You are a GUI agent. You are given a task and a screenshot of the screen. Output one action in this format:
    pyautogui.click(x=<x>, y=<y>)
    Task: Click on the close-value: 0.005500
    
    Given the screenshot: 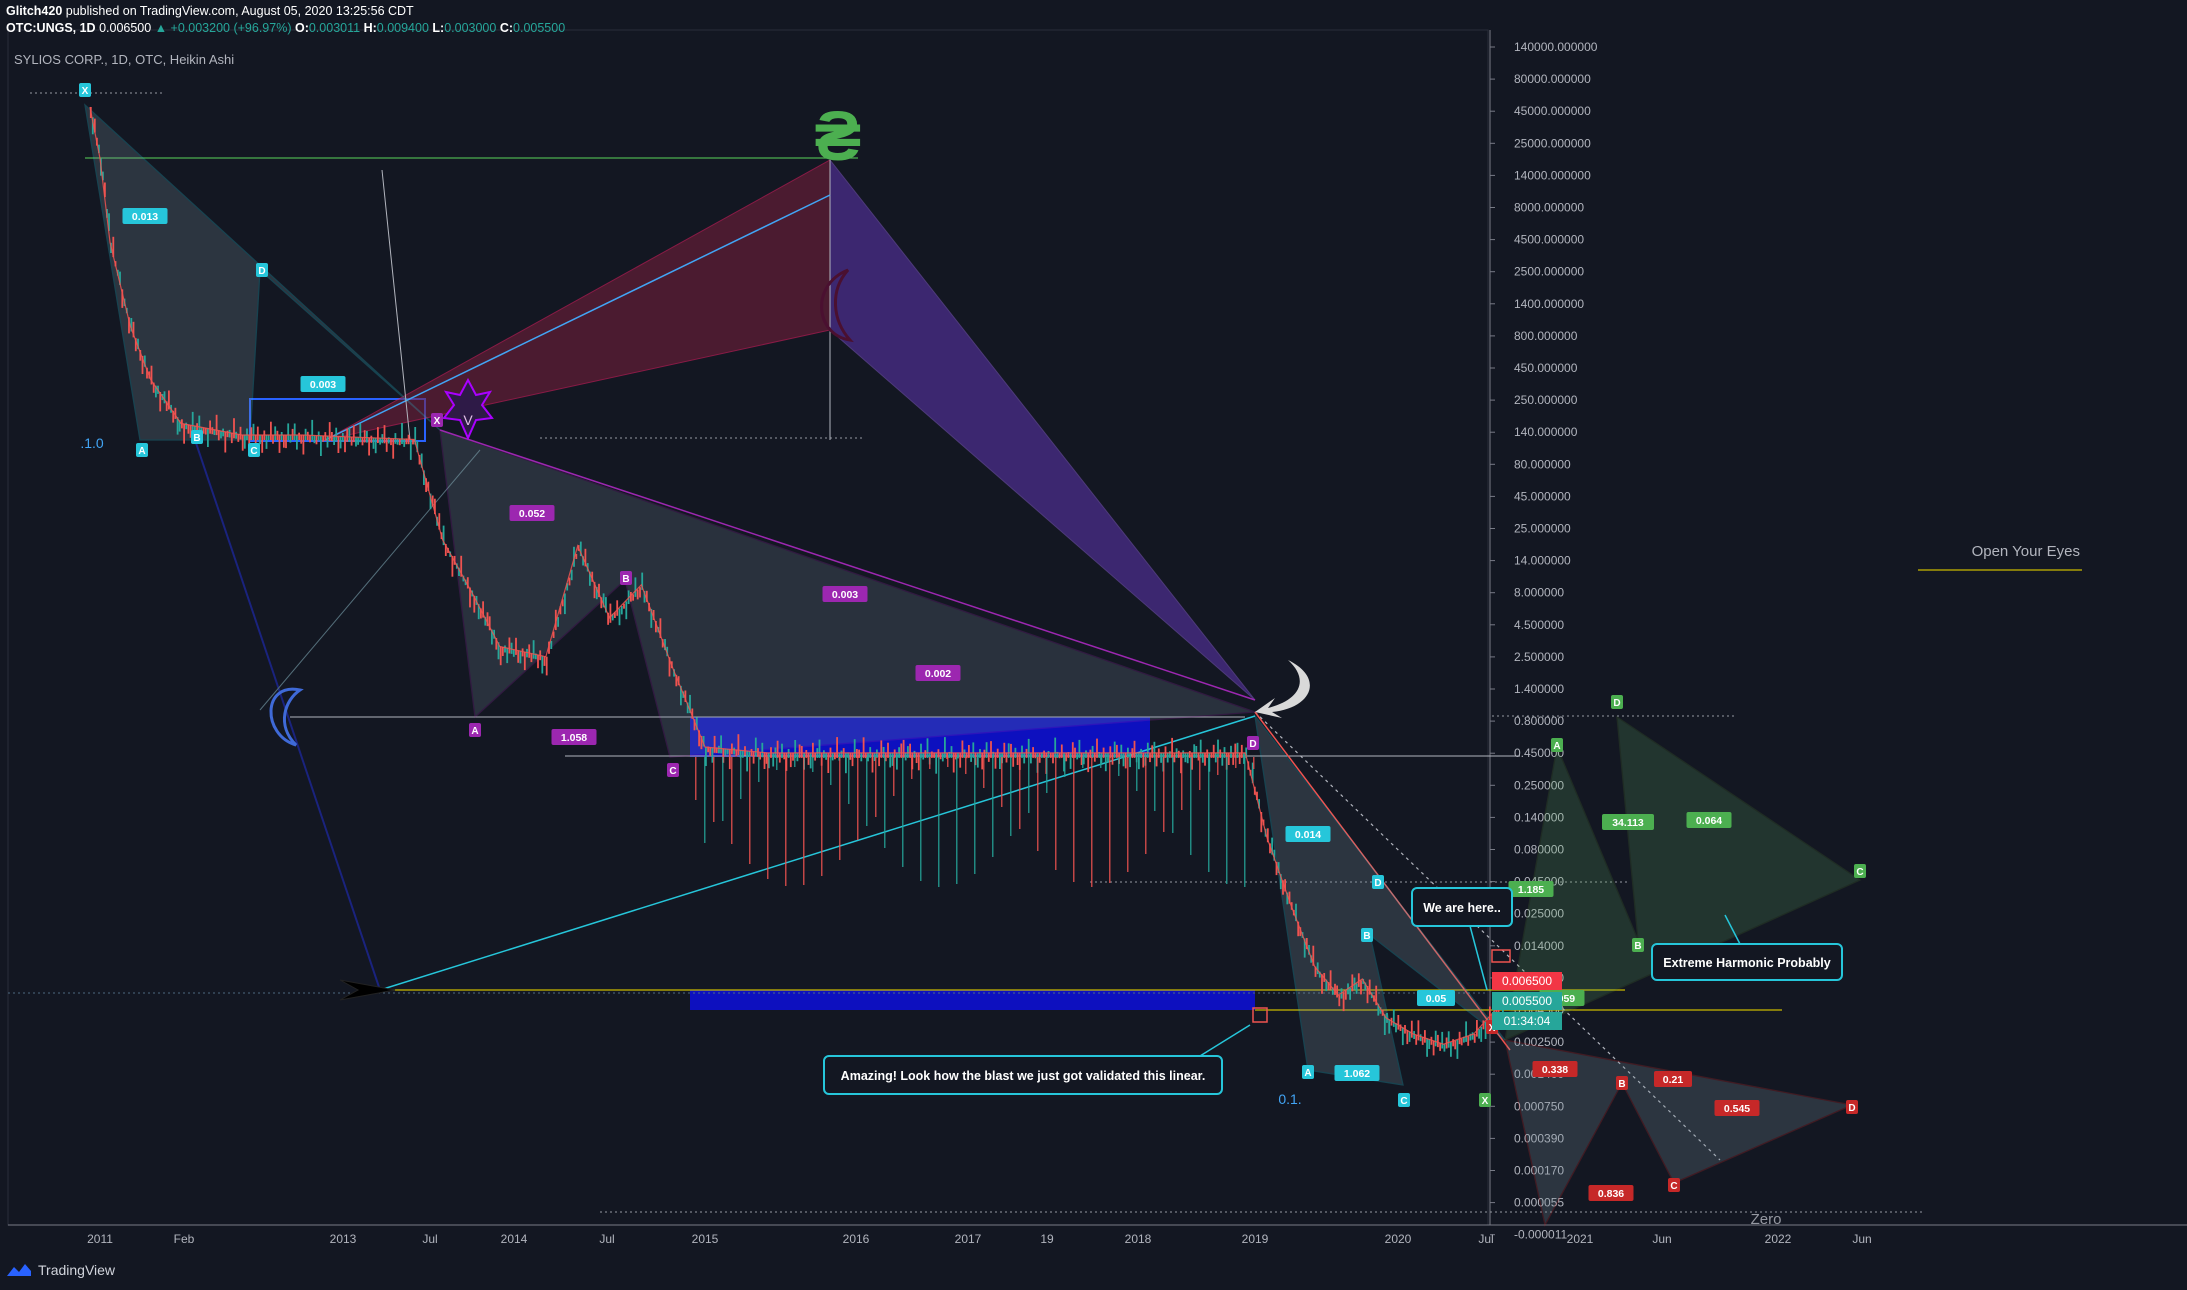 What is the action you would take?
    pyautogui.click(x=539, y=28)
    